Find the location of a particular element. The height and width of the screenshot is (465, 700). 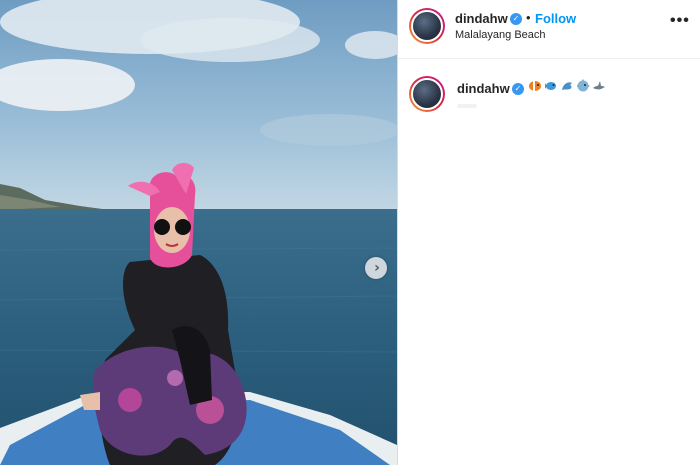

timestamp-placeholder is located at coordinates (467, 106).